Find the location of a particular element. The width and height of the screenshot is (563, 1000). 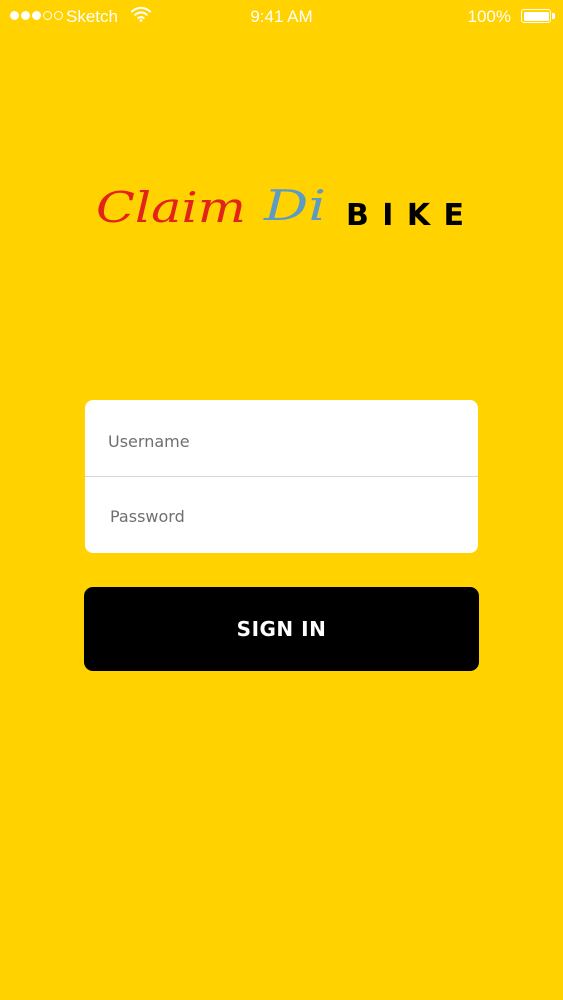

login-form is located at coordinates (281, 476).